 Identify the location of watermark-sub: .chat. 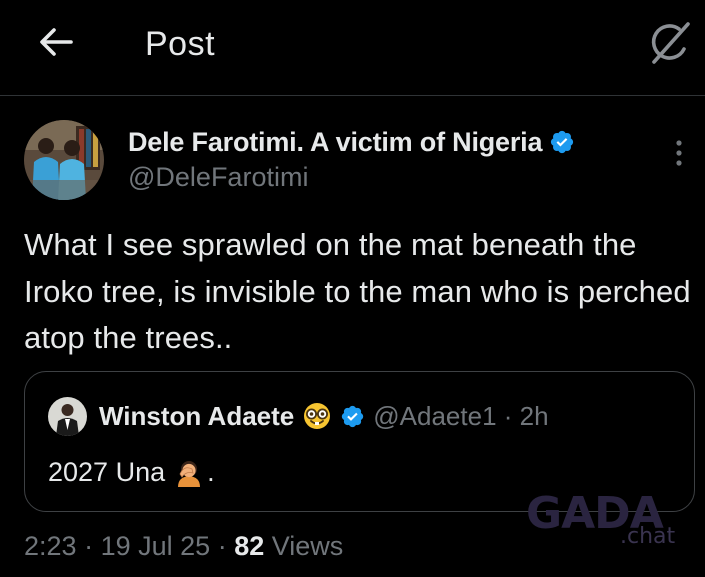
(648, 536).